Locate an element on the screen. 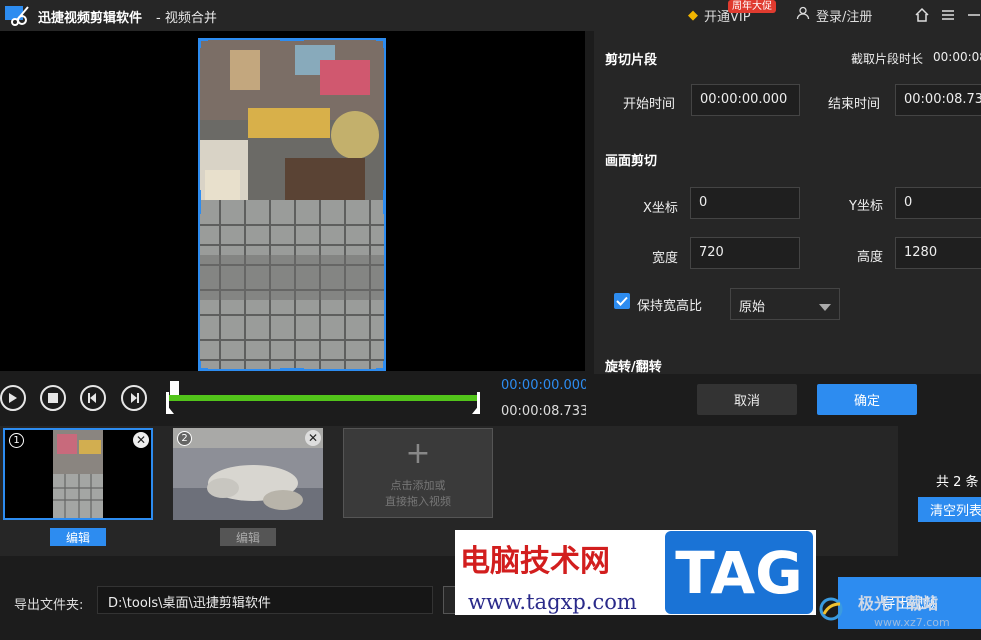  total-time: 00:00:08.733 is located at coordinates (545, 411).